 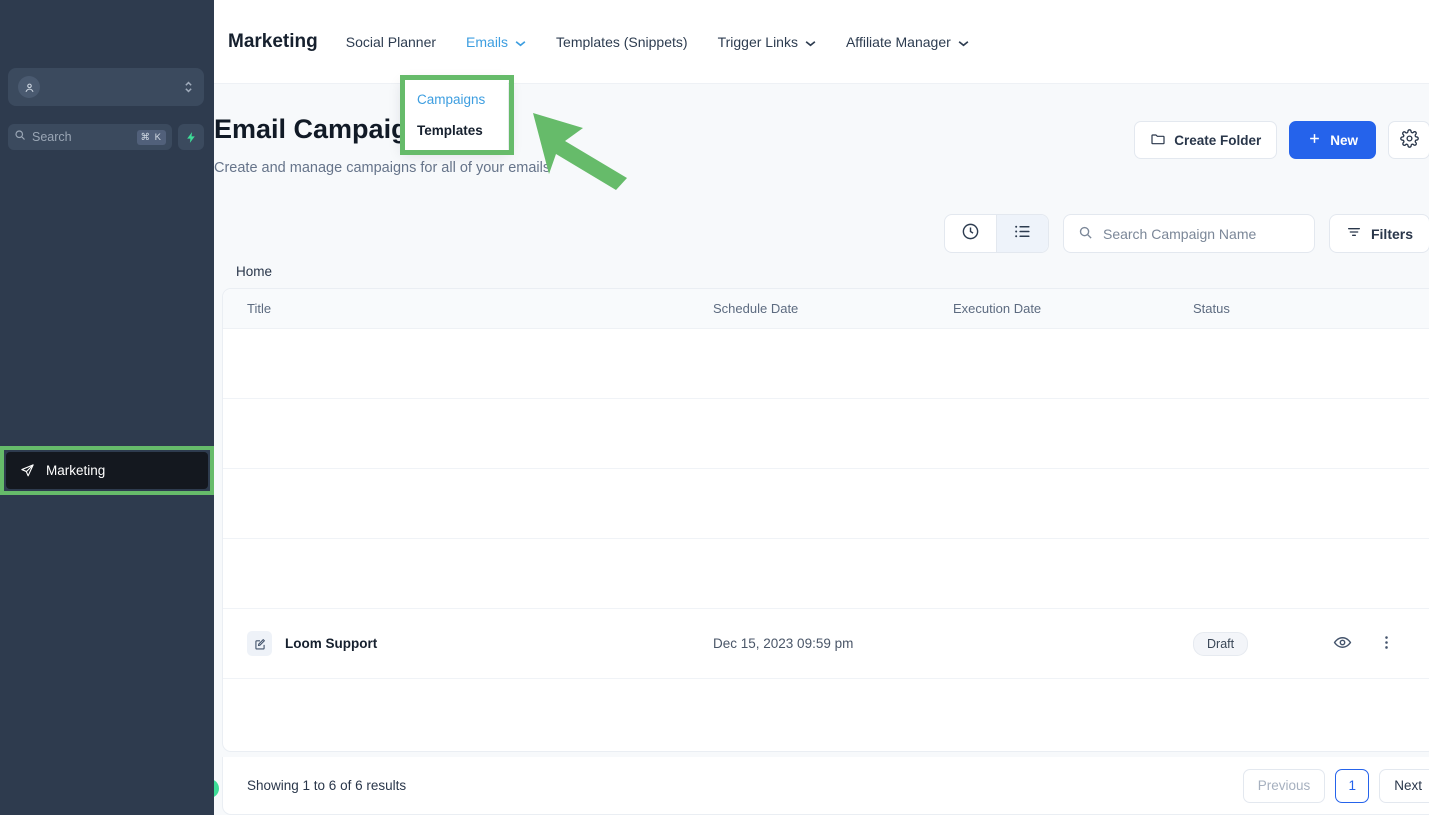 I want to click on nav-templates-snippets: Templates (Snippets), so click(x=622, y=42).